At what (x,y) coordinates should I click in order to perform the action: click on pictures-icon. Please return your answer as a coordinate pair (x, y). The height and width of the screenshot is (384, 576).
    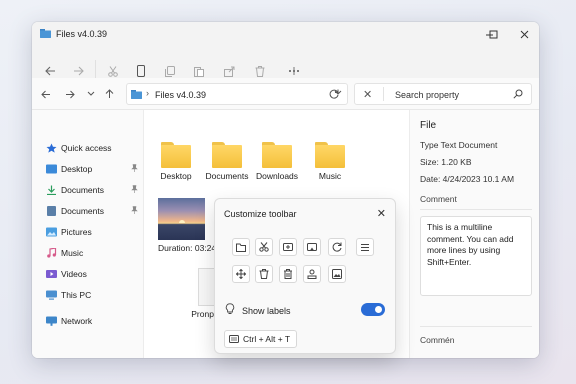
    Looking at the image, I should click on (51, 232).